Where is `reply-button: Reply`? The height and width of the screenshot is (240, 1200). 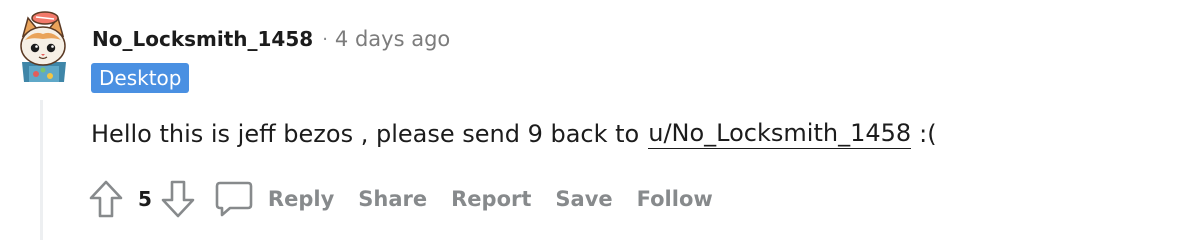
reply-button: Reply is located at coordinates (274, 199).